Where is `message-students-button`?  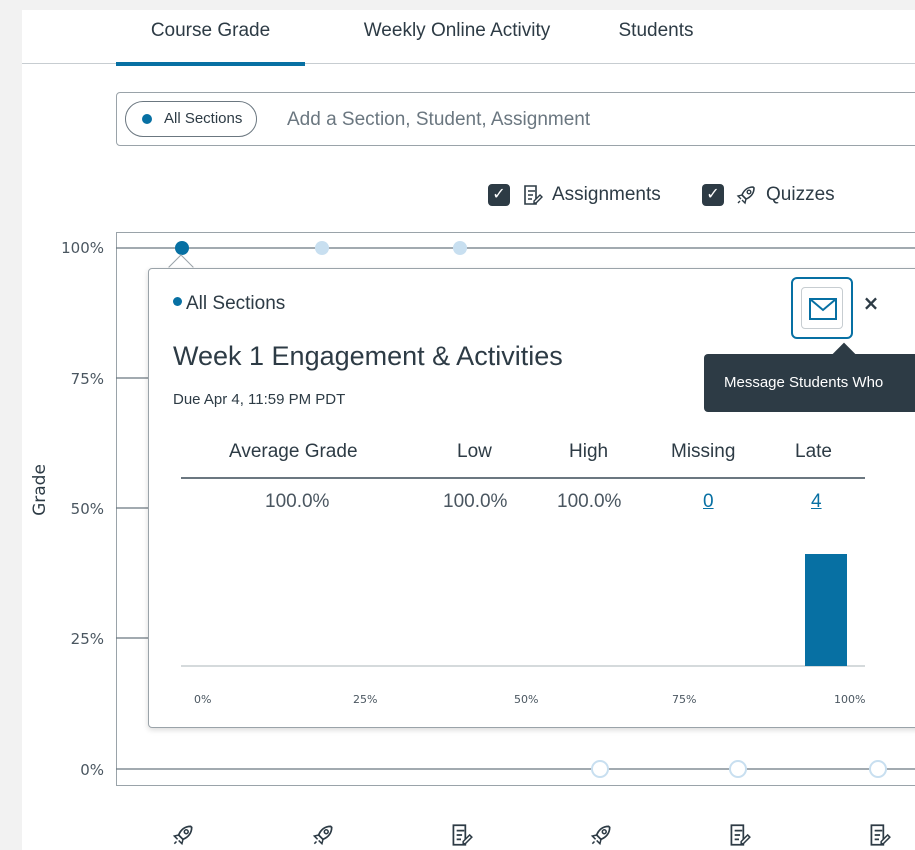
message-students-button is located at coordinates (822, 308).